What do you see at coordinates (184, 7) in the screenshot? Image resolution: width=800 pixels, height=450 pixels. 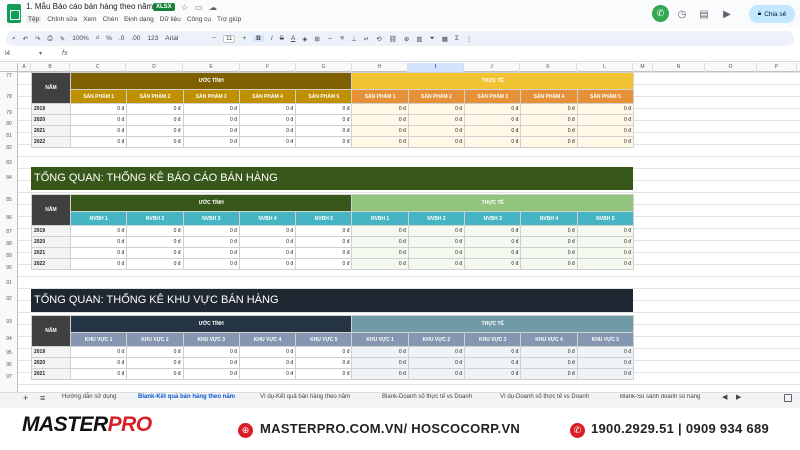 I see `star-icon: ☆` at bounding box center [184, 7].